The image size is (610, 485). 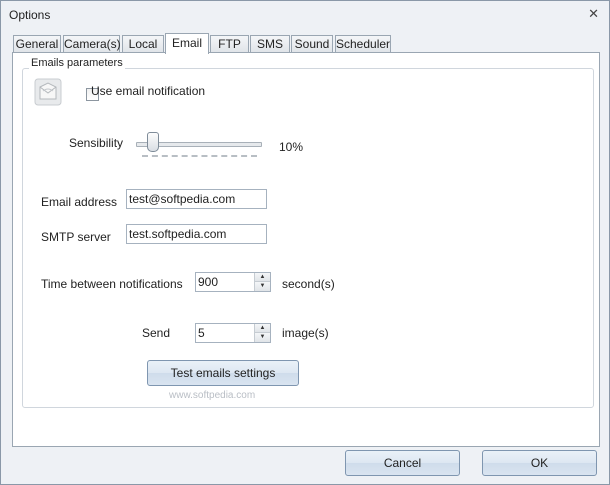 I want to click on time-between-value: 900, so click(x=208, y=282).